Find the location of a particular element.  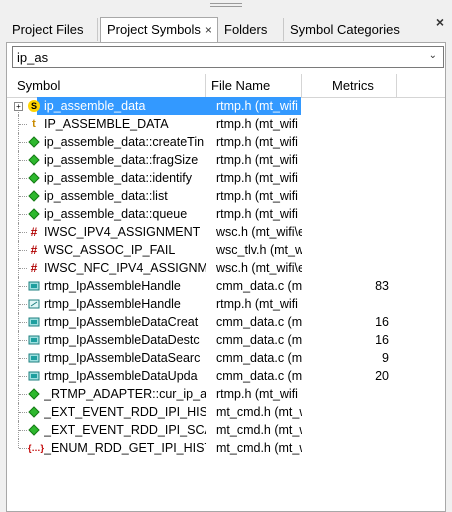

symbol-row: rtmp_IpAssembleDataSearc cmm_data.c (m 9 is located at coordinates (226, 358).